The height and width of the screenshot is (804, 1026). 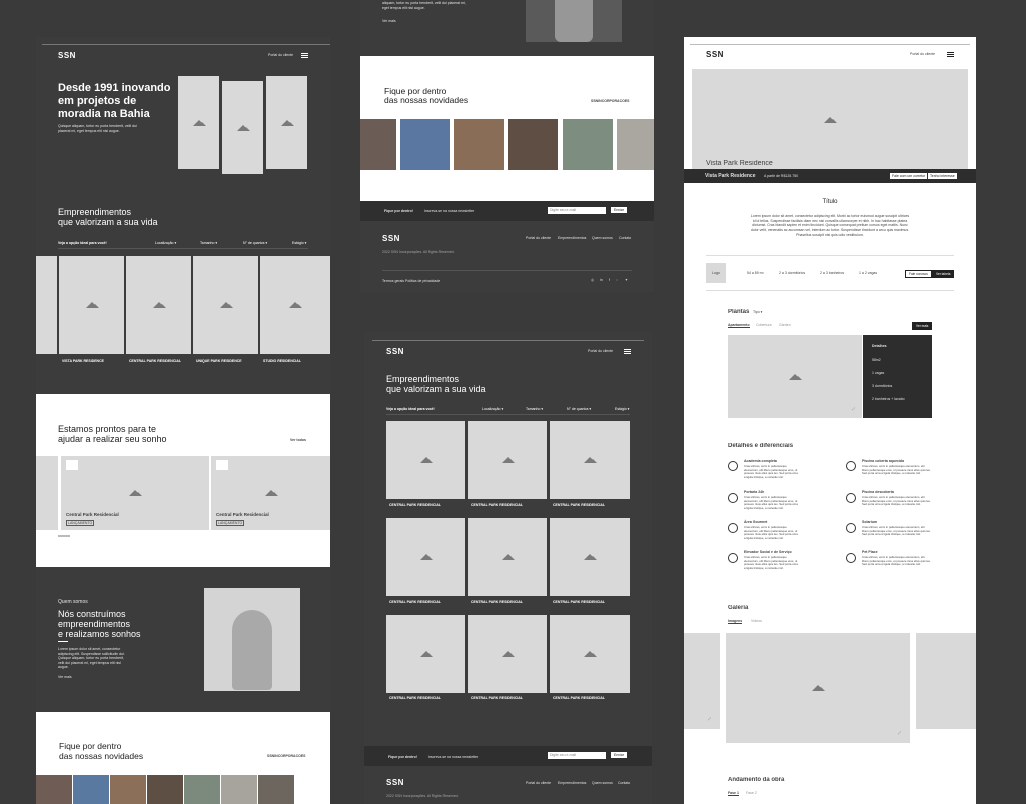 I want to click on newsletter-email-input: Digite seu e-mail, so click(x=577, y=210).